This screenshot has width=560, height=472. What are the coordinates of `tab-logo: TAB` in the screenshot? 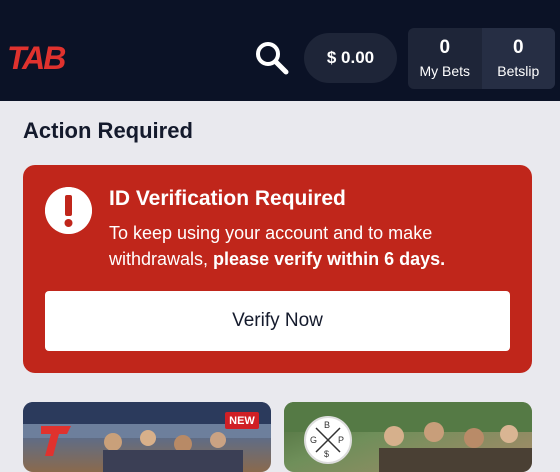 It's located at (44, 57).